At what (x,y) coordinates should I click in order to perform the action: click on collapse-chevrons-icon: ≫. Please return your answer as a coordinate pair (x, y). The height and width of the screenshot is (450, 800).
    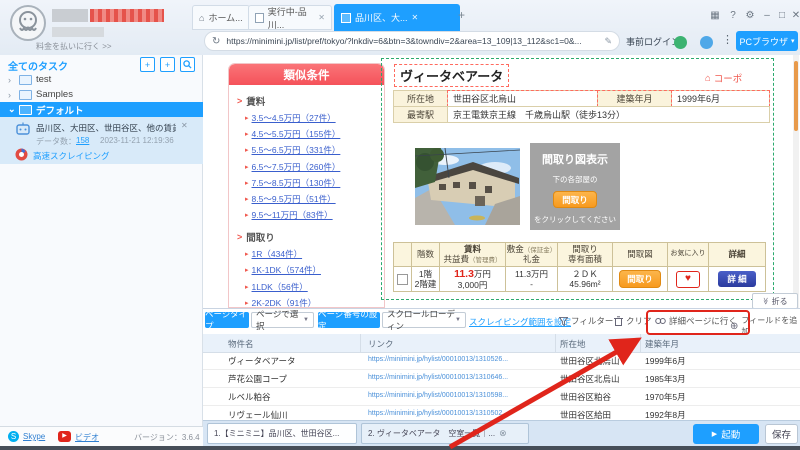
    Looking at the image, I should click on (765, 301).